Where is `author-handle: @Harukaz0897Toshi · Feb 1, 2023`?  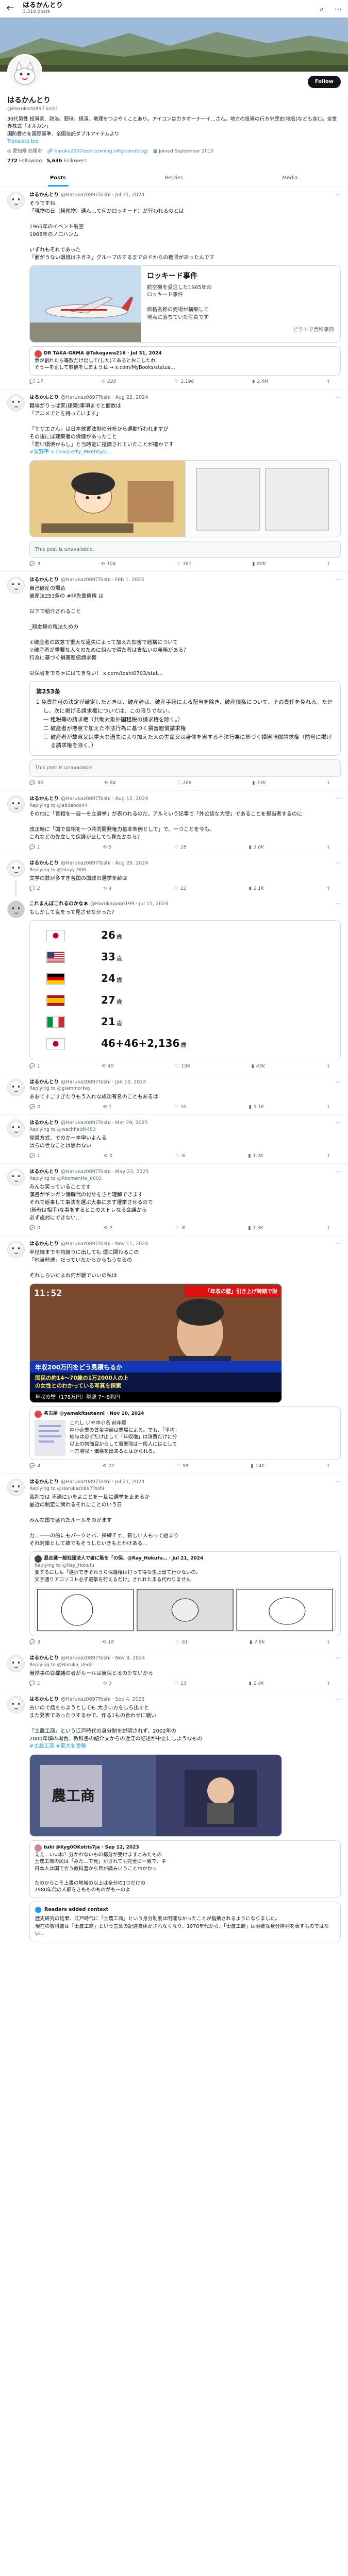 author-handle: @Harukaz0897Toshi · Feb 1, 2023 is located at coordinates (102, 581).